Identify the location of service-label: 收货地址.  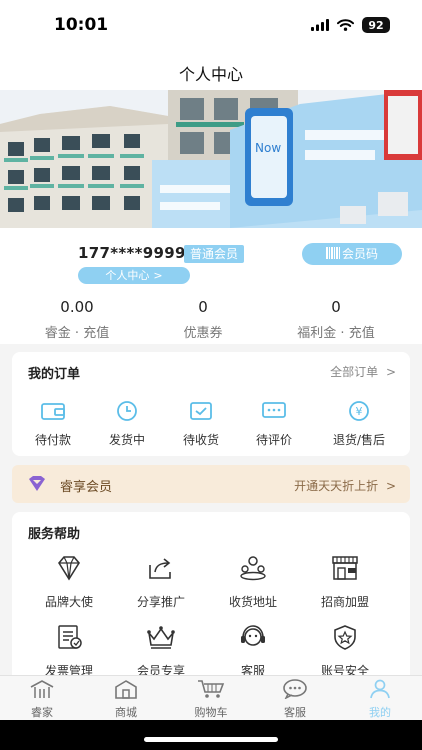
(252, 602).